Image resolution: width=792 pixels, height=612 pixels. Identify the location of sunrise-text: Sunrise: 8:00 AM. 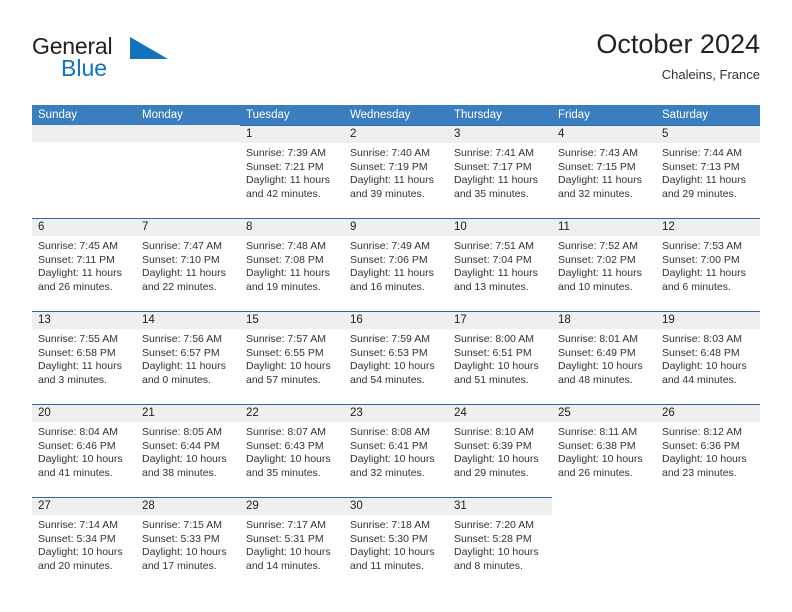
(494, 339).